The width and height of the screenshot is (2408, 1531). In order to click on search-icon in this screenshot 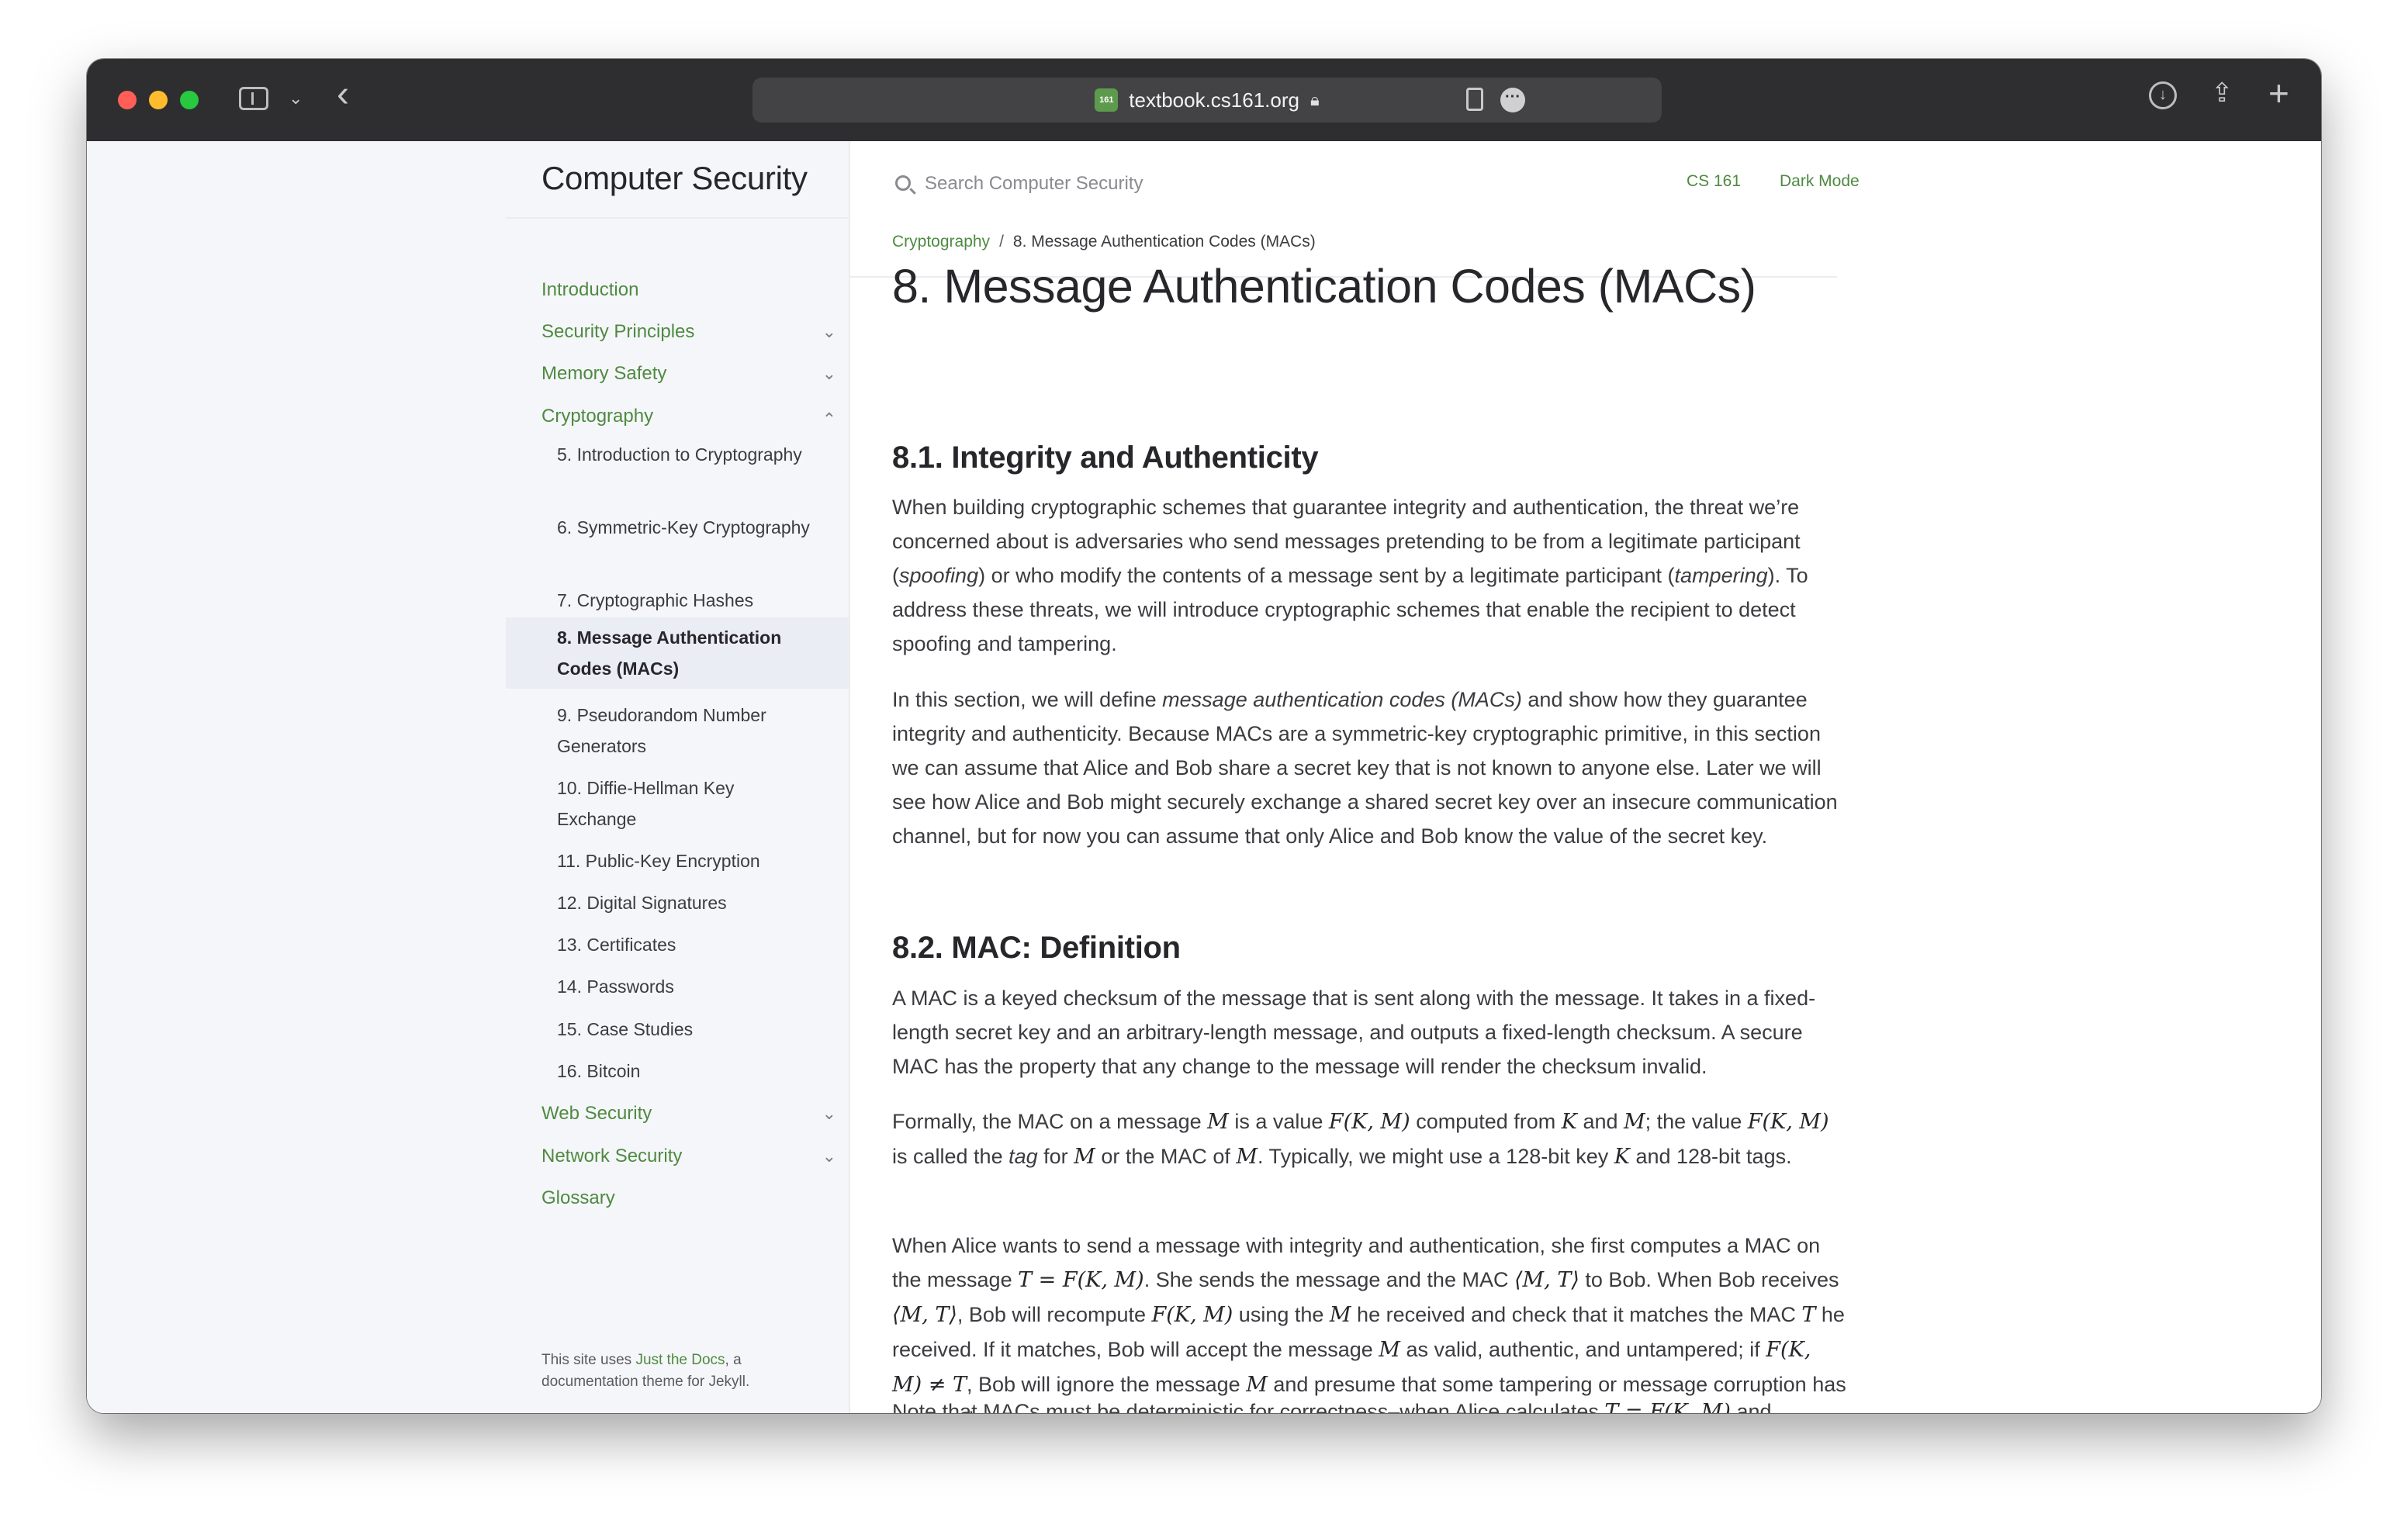, I will do `click(903, 183)`.